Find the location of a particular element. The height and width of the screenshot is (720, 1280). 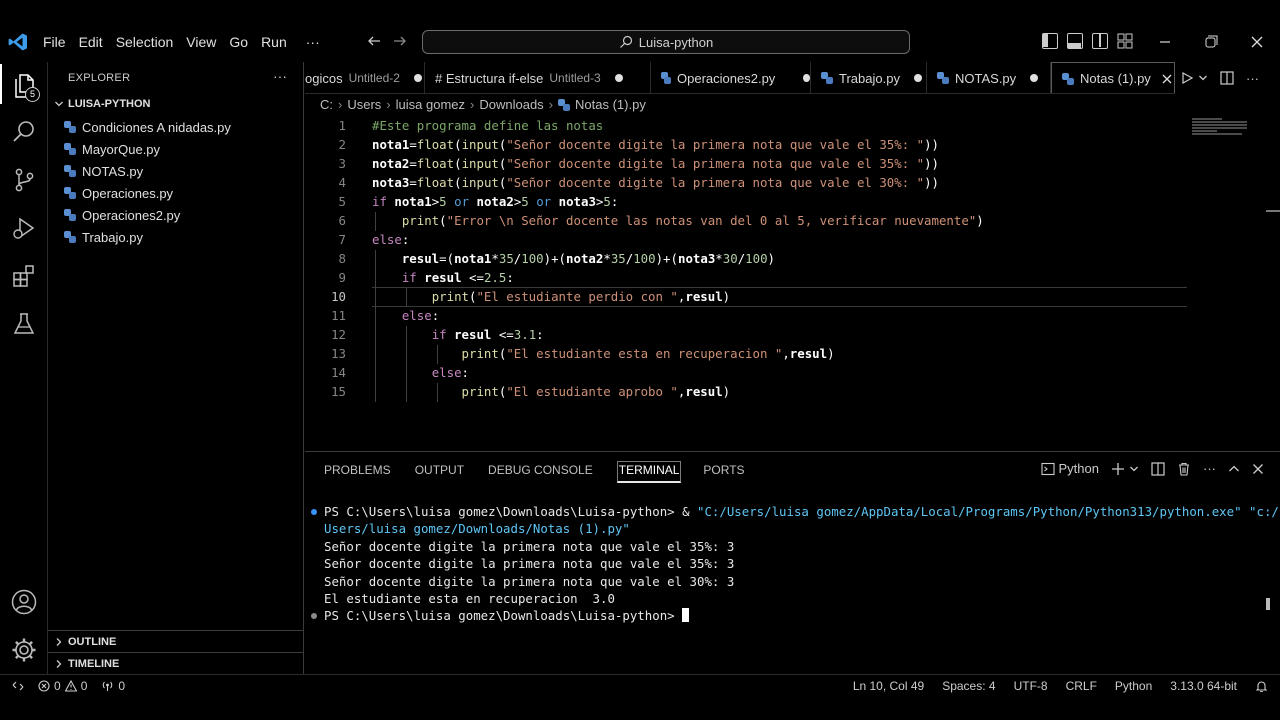

explorer-more-actions-icon: ··· is located at coordinates (280, 76).